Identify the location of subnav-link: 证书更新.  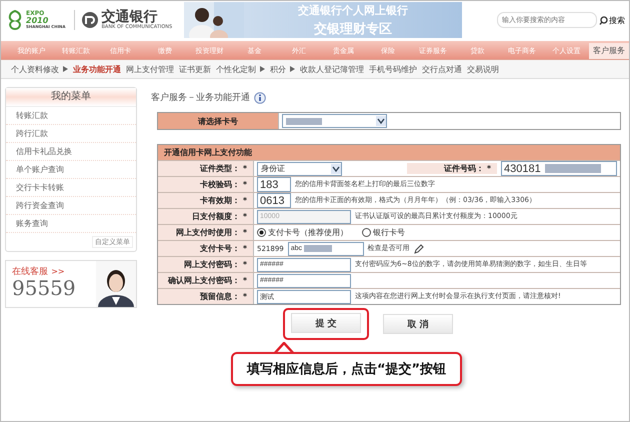
(195, 69).